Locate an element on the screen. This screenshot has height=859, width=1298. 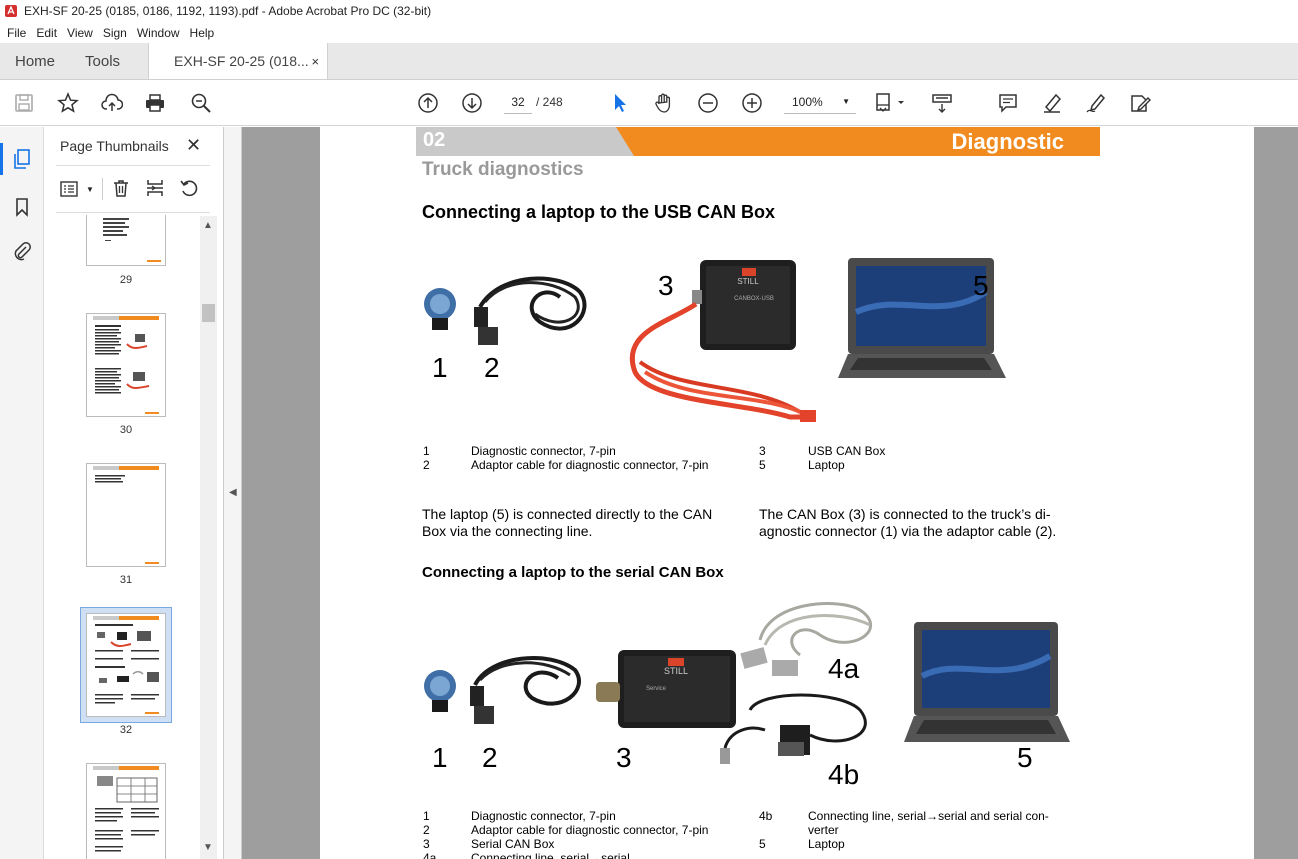
figure-usb-can-box: STILL CANBOX-USB is located at coordinates (715, 340).